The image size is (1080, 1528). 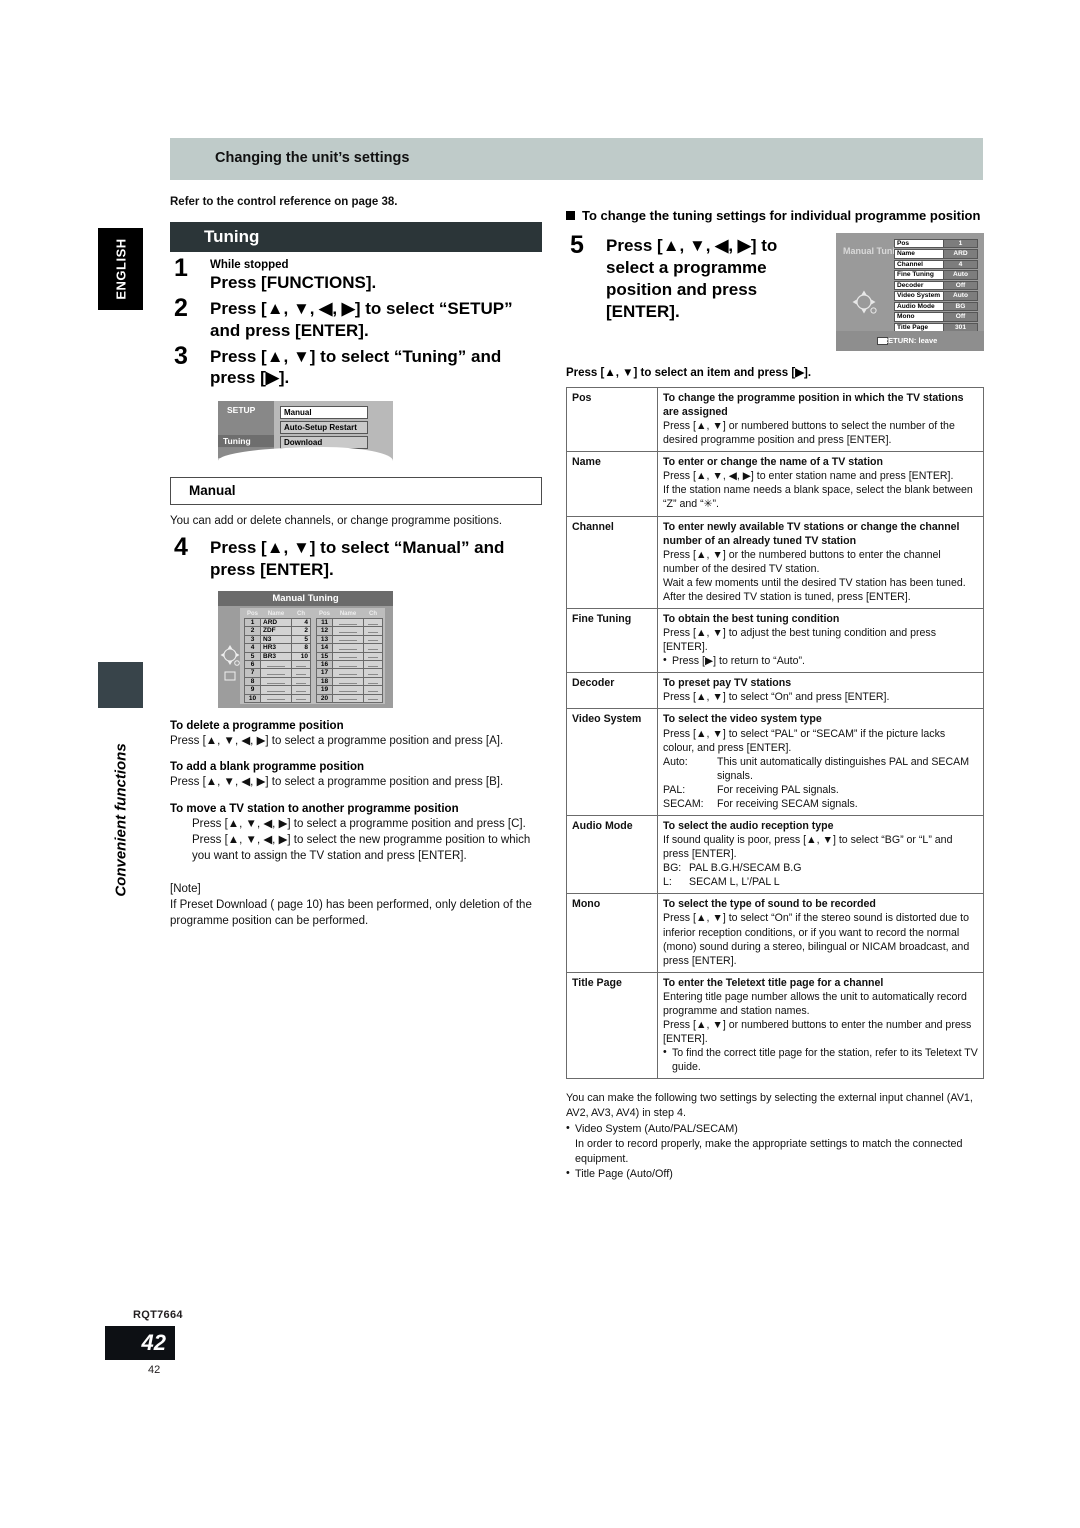 I want to click on step-3-number: 3, so click(x=181, y=355).